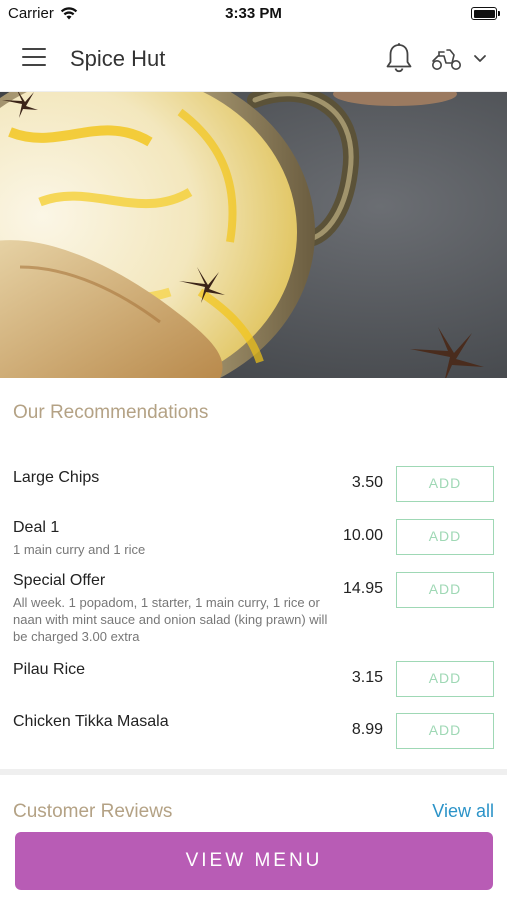 This screenshot has height=900, width=507. Describe the element at coordinates (253, 60) in the screenshot. I see `app-header: Spice Hut` at that location.